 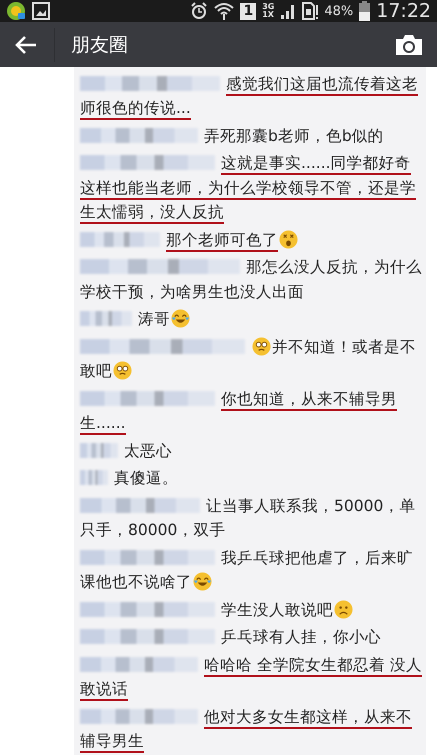 What do you see at coordinates (199, 11) in the screenshot?
I see `alarm-icon` at bounding box center [199, 11].